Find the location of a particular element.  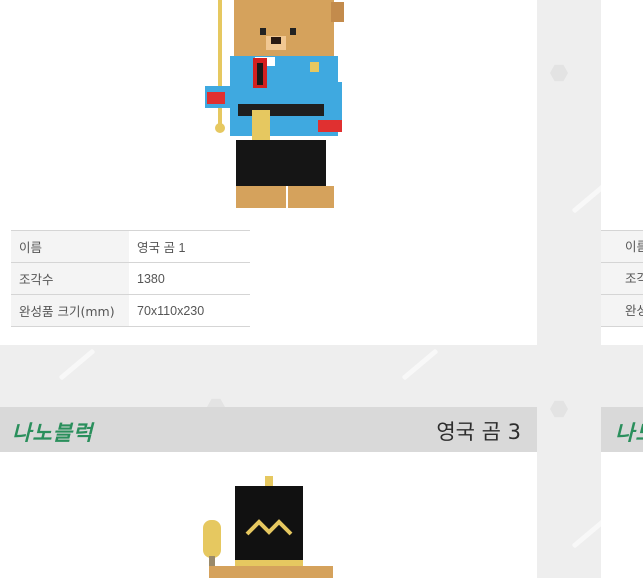

spec-label: 조각 is located at coordinates (622, 278).